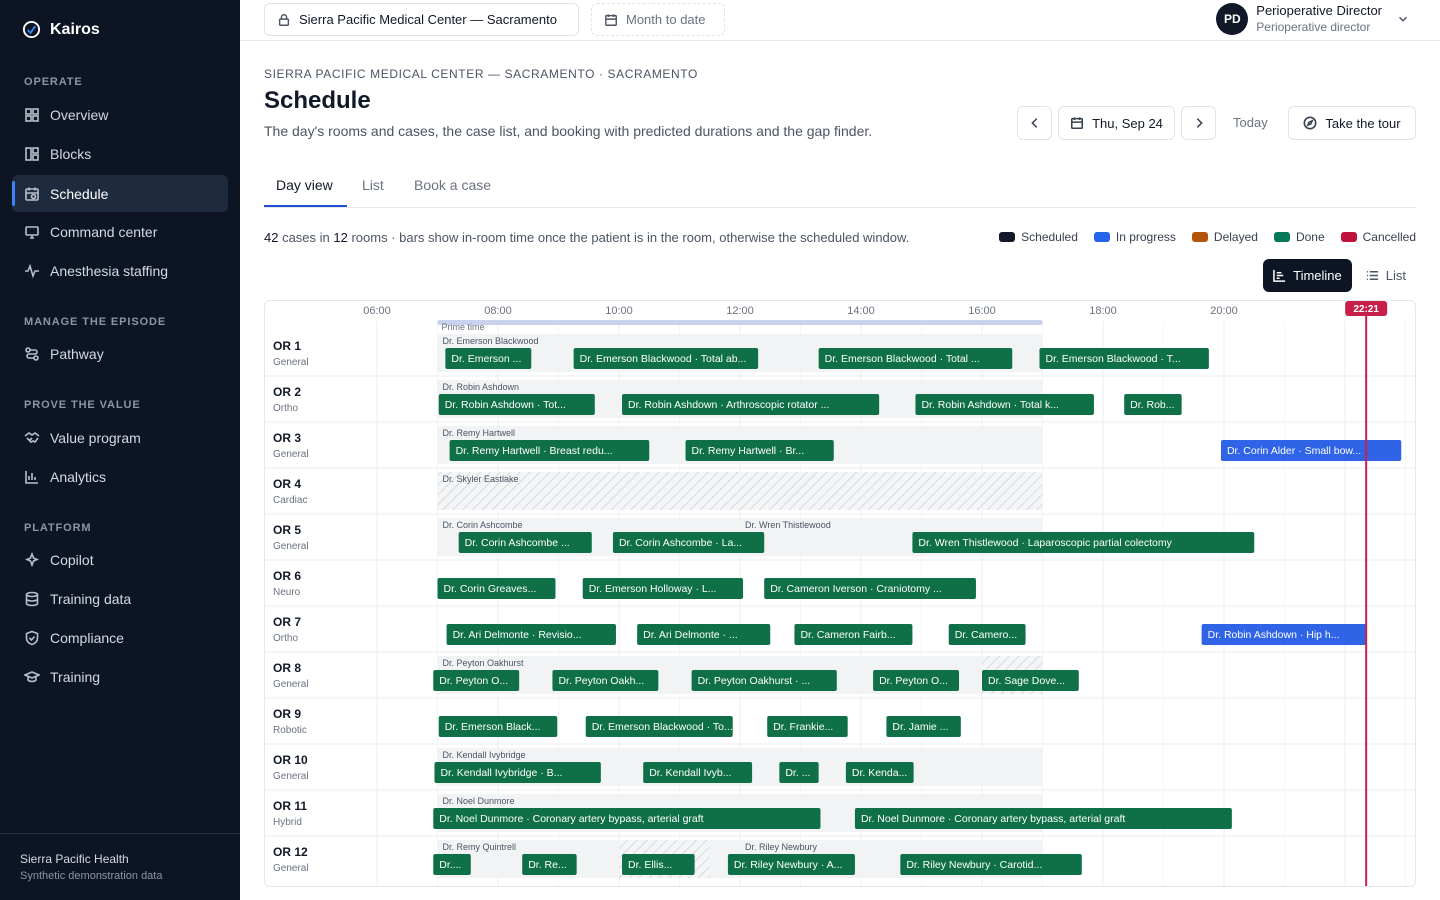 The width and height of the screenshot is (1440, 900). I want to click on room-name: OR 11, so click(290, 806).